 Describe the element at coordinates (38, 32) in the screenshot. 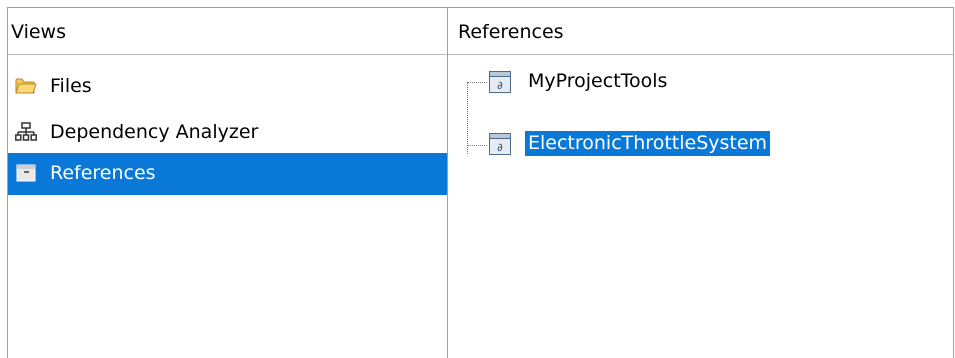

I see `views-header-label: Views` at that location.